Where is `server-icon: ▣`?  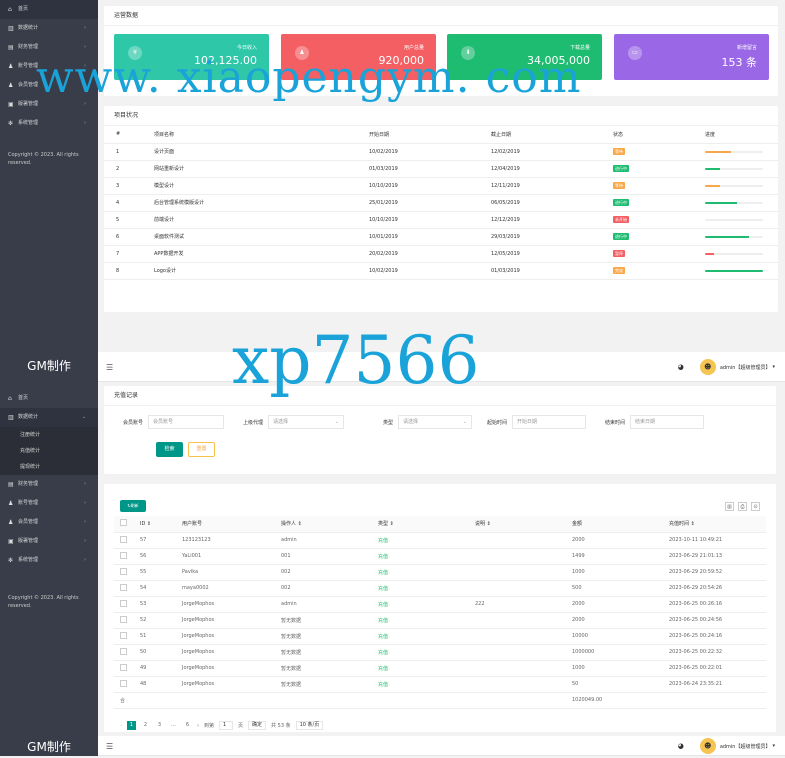 server-icon: ▣ is located at coordinates (11, 541).